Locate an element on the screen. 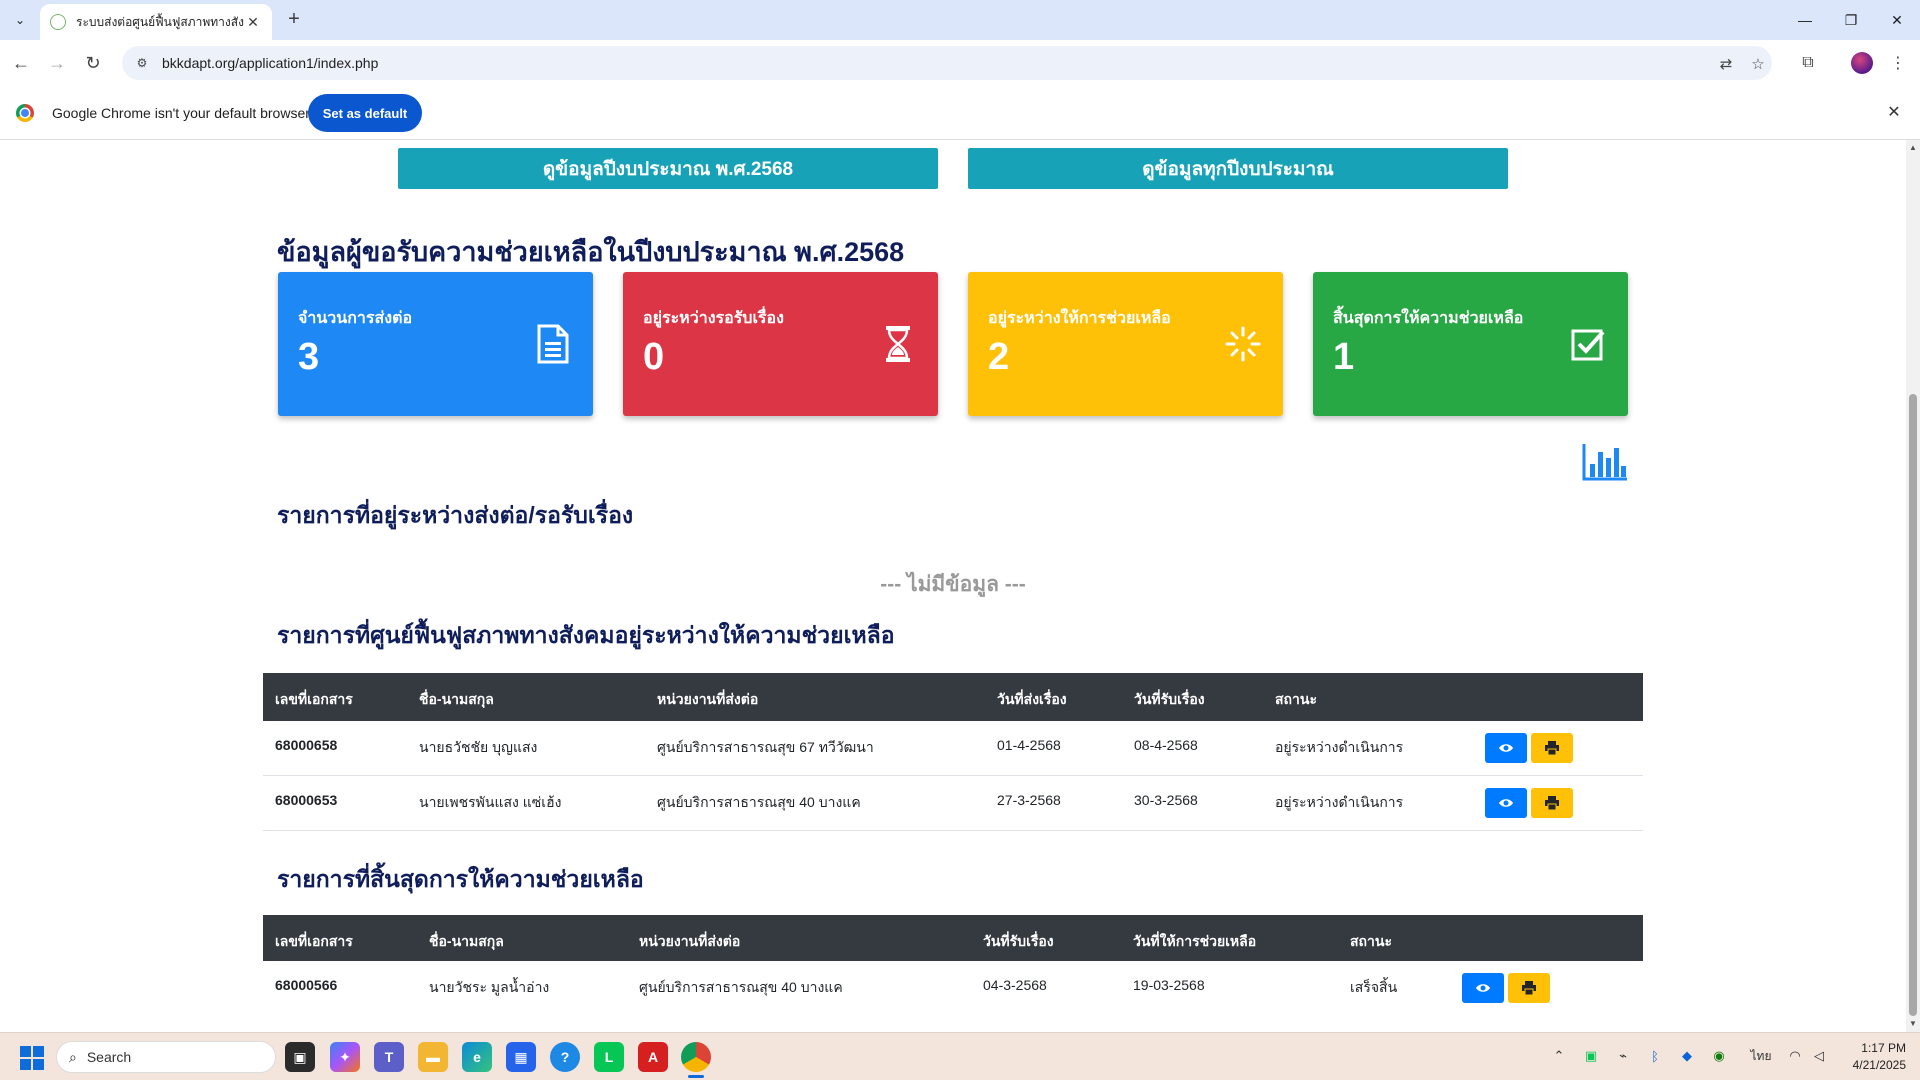 This screenshot has width=1920, height=1080. tab-search-chevron-icon: ⌄ is located at coordinates (20, 20).